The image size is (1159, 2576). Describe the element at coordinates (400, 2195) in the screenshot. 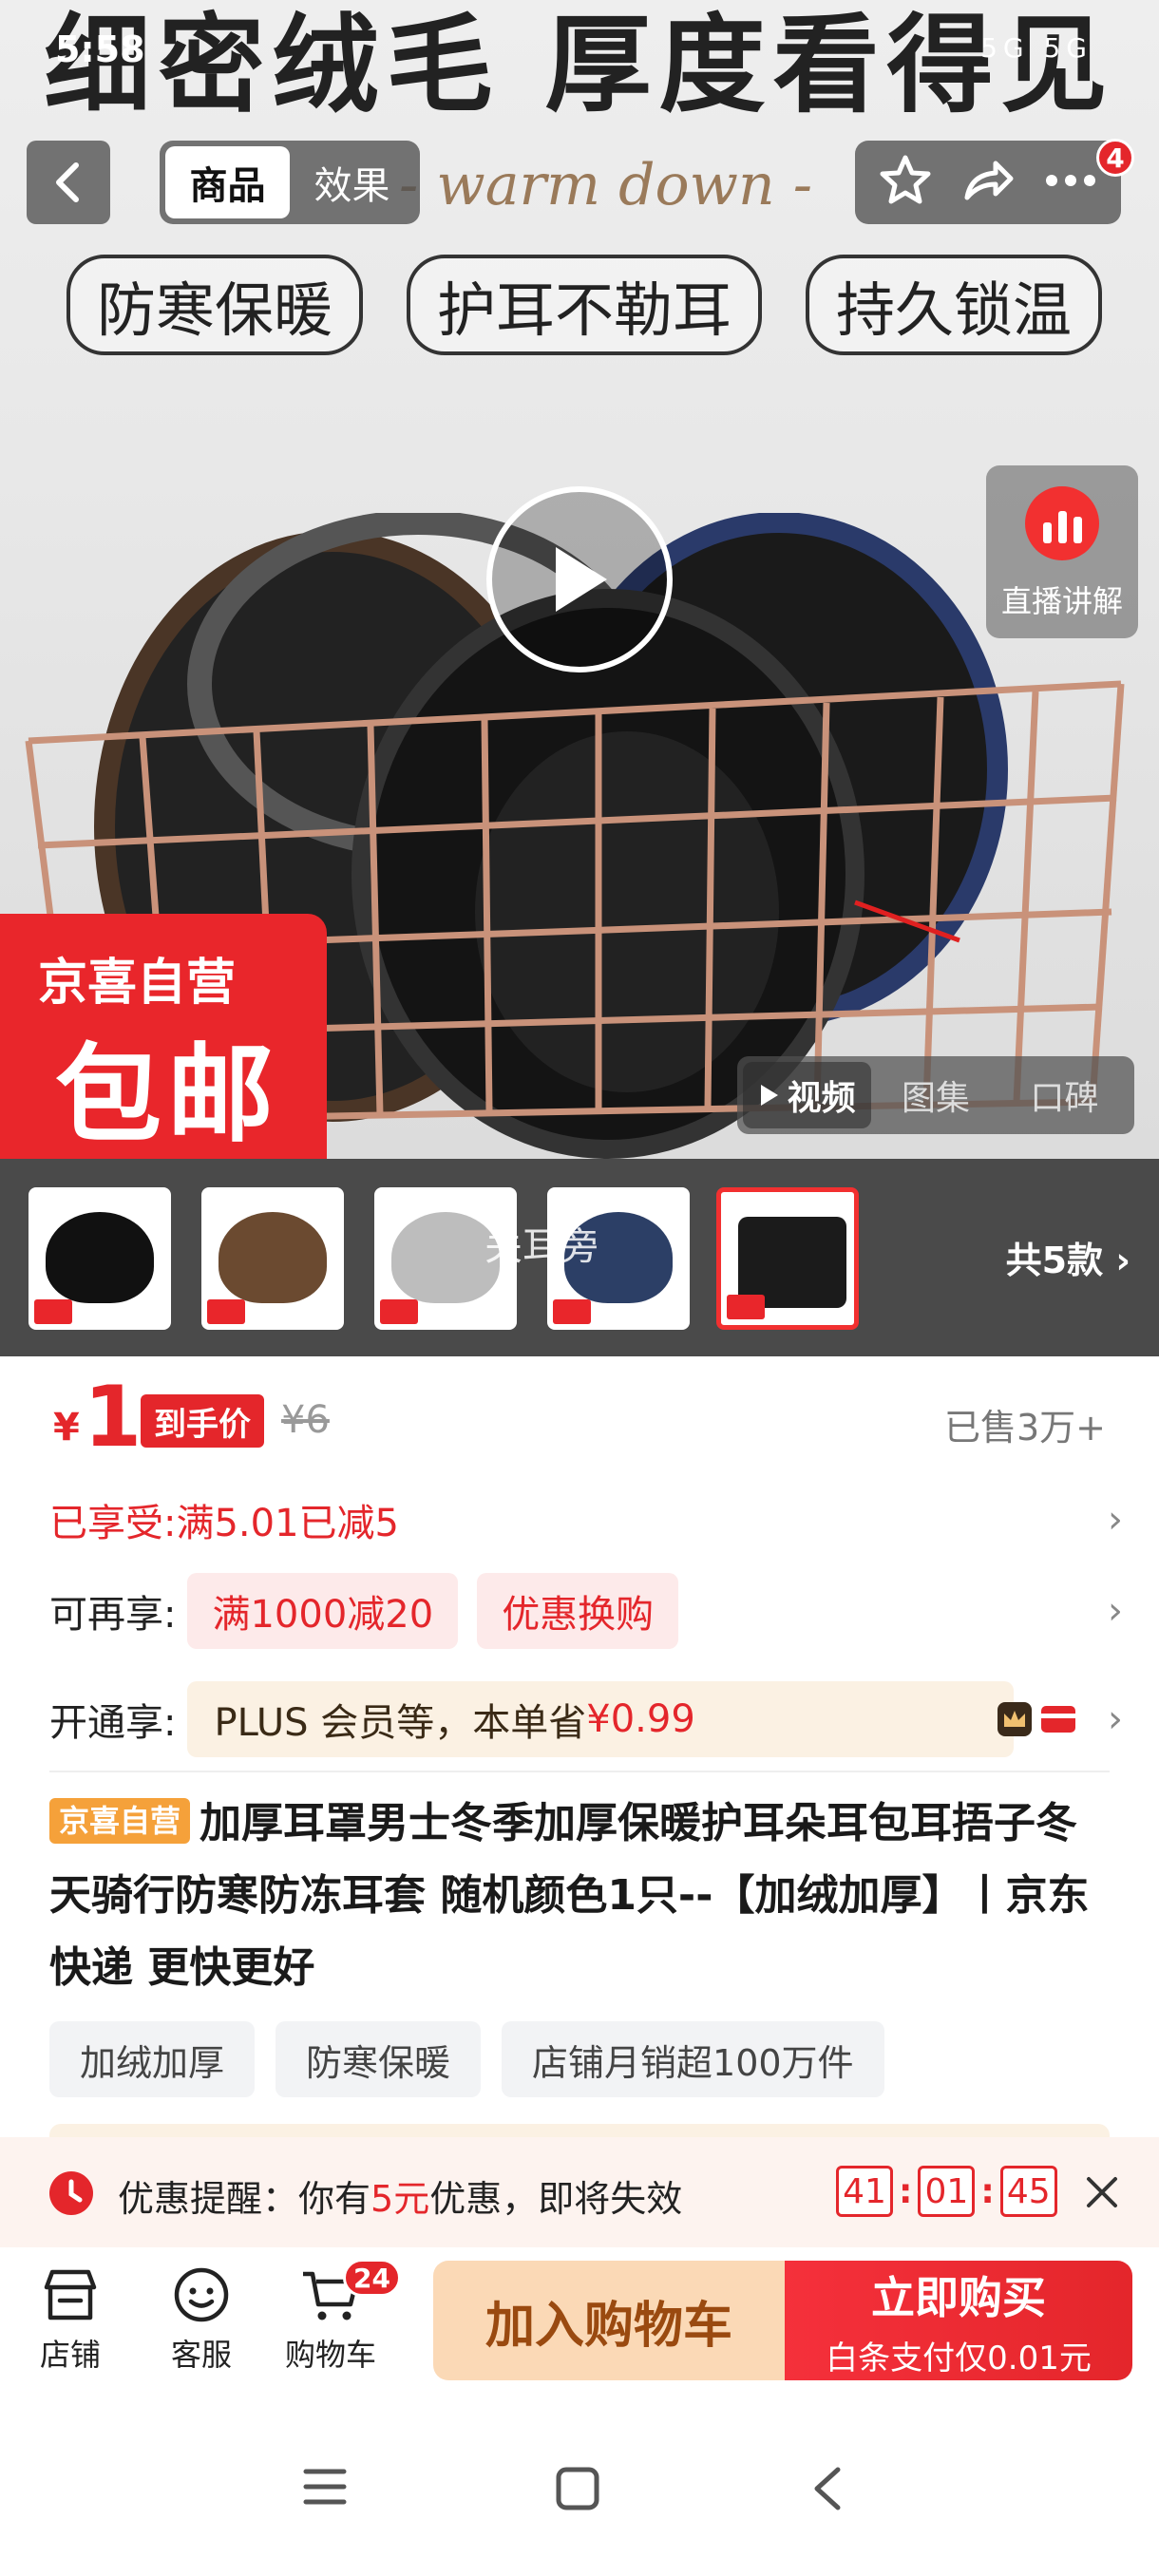

I see `reminder-text: 优惠提醒：你有5元优惠，即将失效` at that location.